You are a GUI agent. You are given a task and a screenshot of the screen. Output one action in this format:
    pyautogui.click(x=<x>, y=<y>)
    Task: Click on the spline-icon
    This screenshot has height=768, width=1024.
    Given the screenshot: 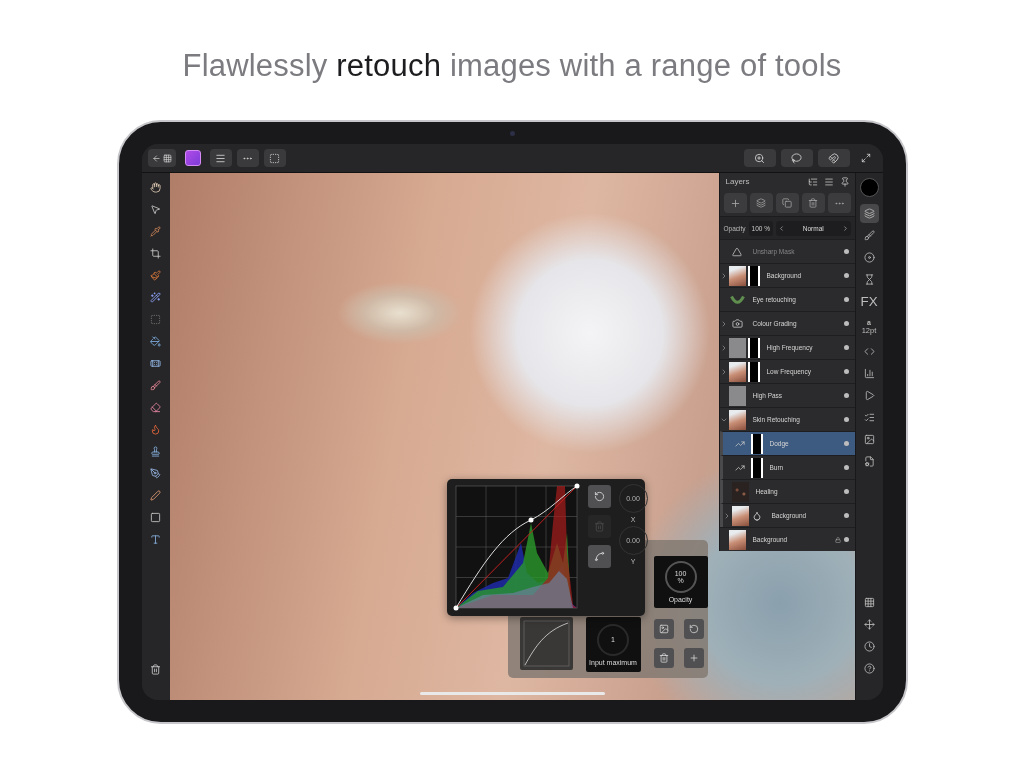 What is the action you would take?
    pyautogui.click(x=599, y=556)
    